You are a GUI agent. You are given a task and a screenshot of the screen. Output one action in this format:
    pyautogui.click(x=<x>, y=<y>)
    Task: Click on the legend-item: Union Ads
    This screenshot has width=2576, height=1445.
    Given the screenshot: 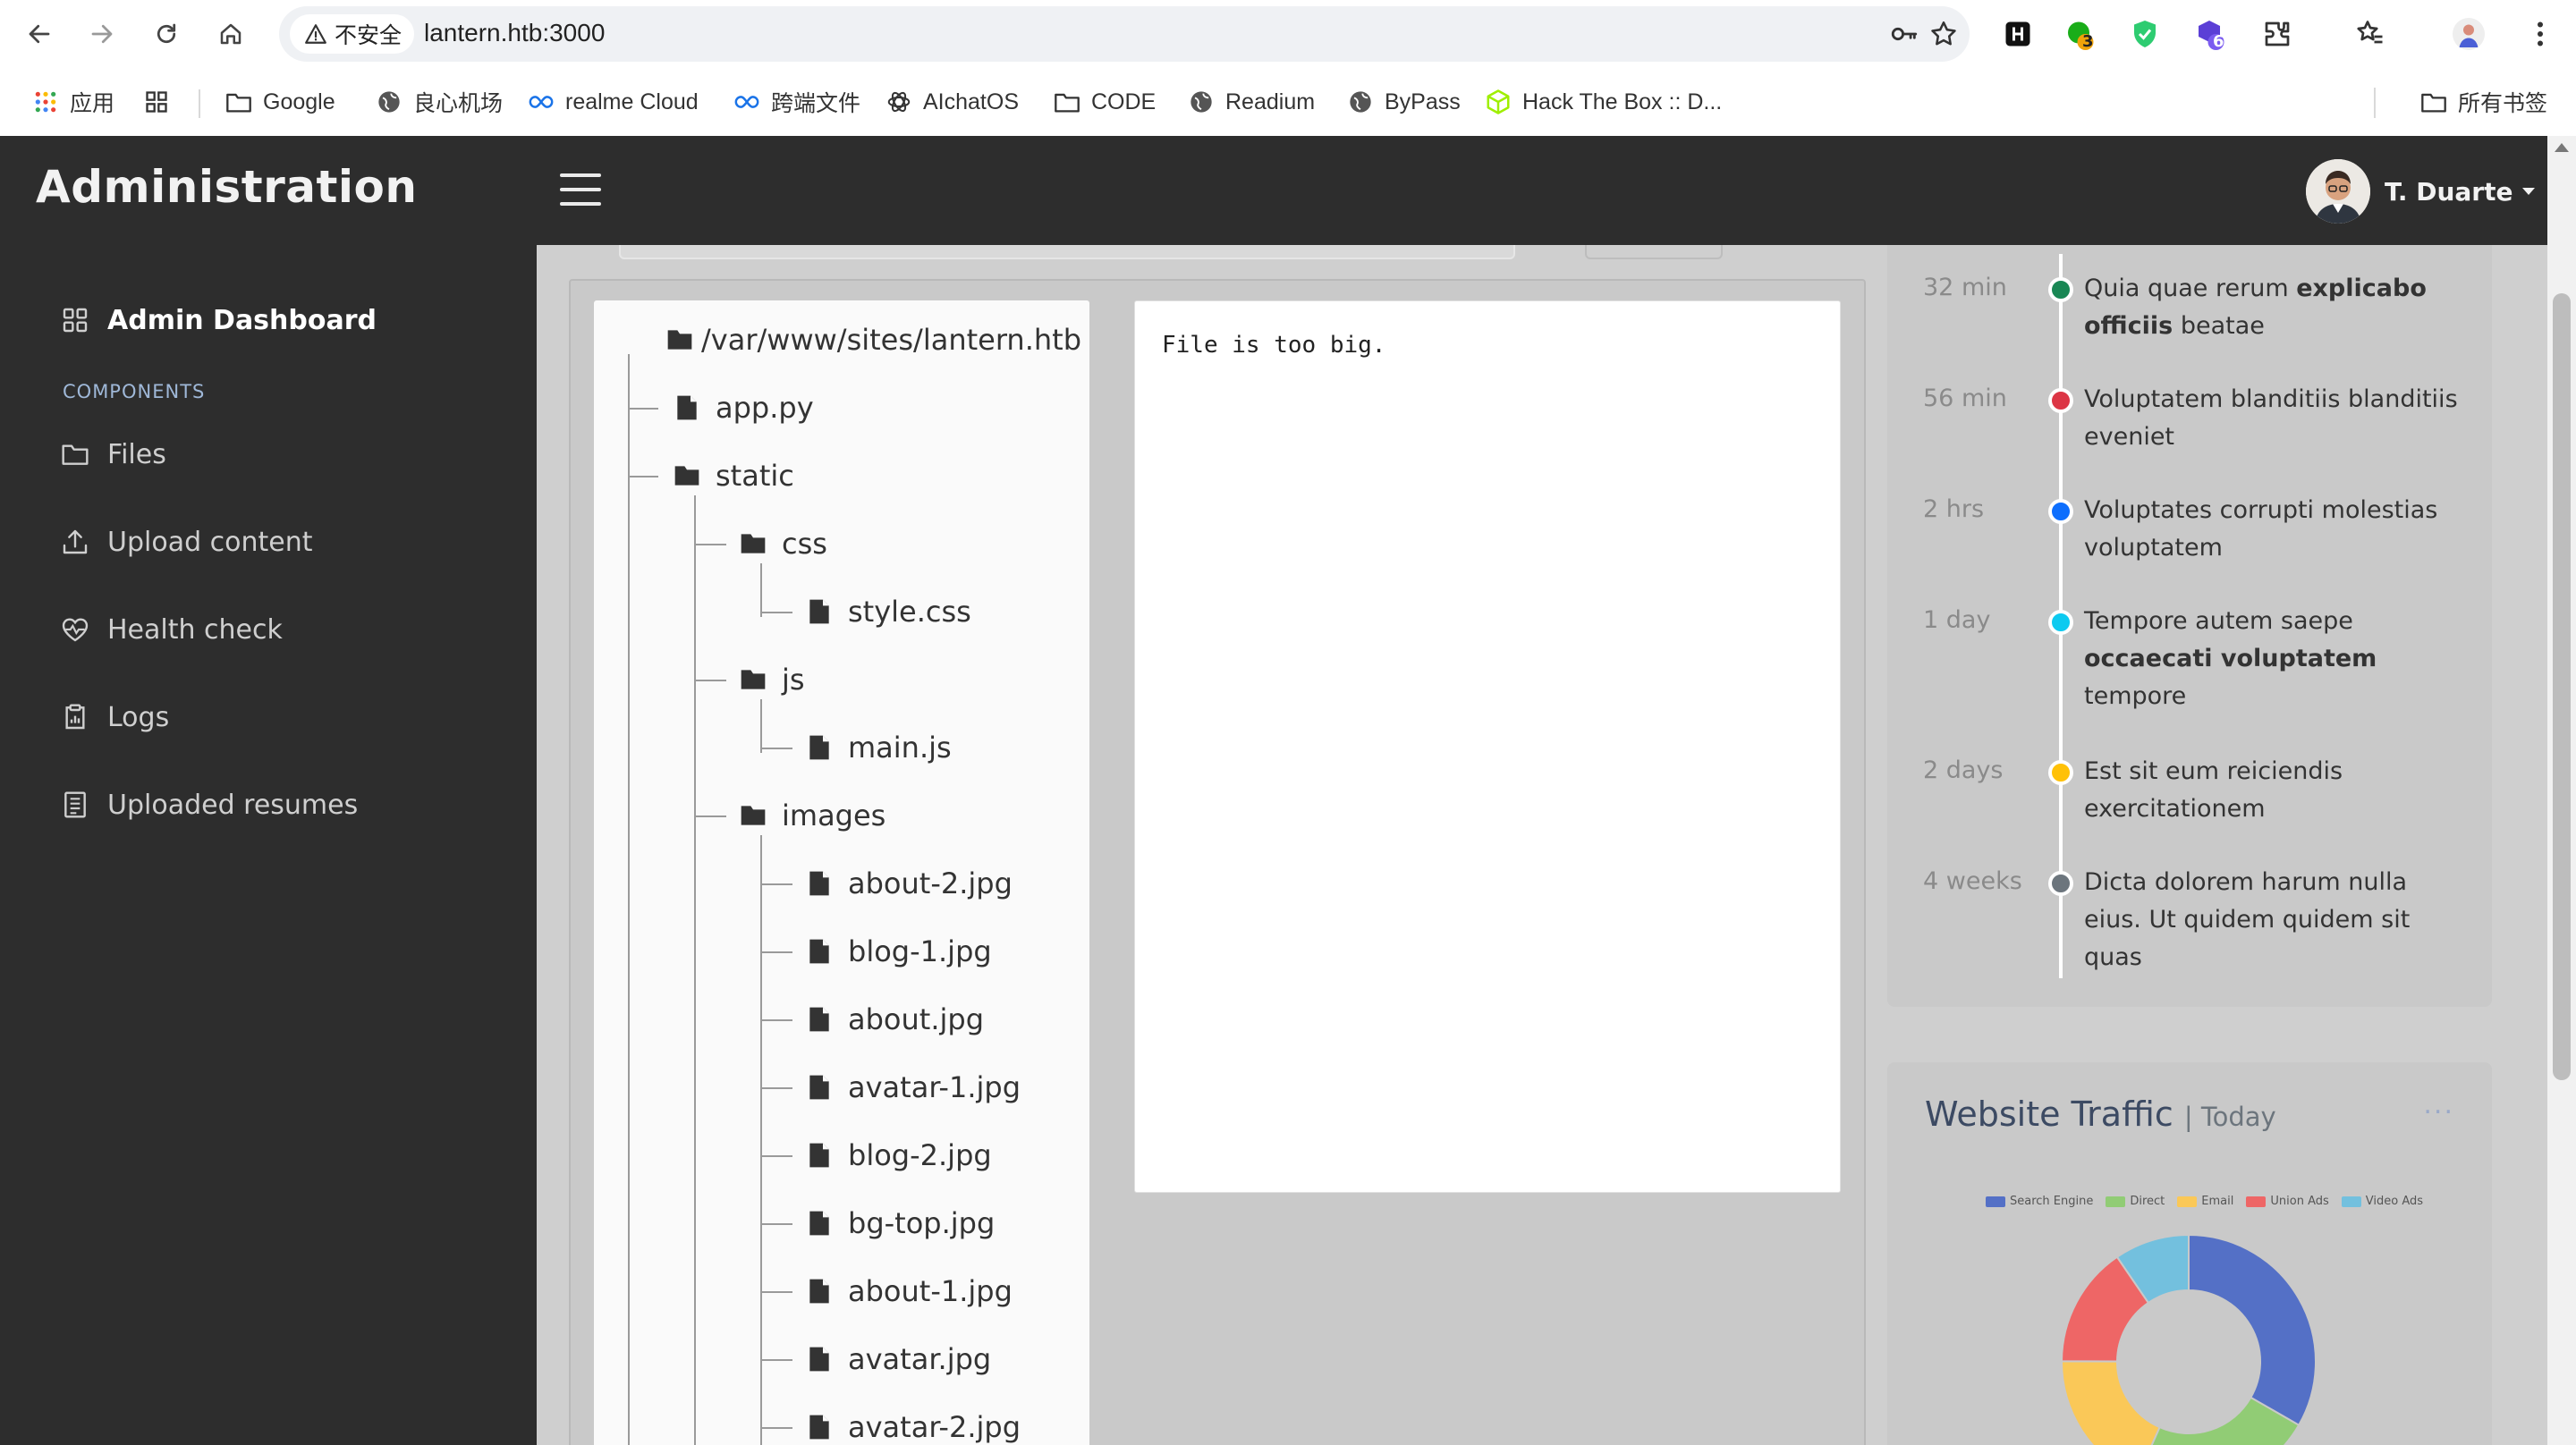 What is the action you would take?
    pyautogui.click(x=2287, y=1201)
    